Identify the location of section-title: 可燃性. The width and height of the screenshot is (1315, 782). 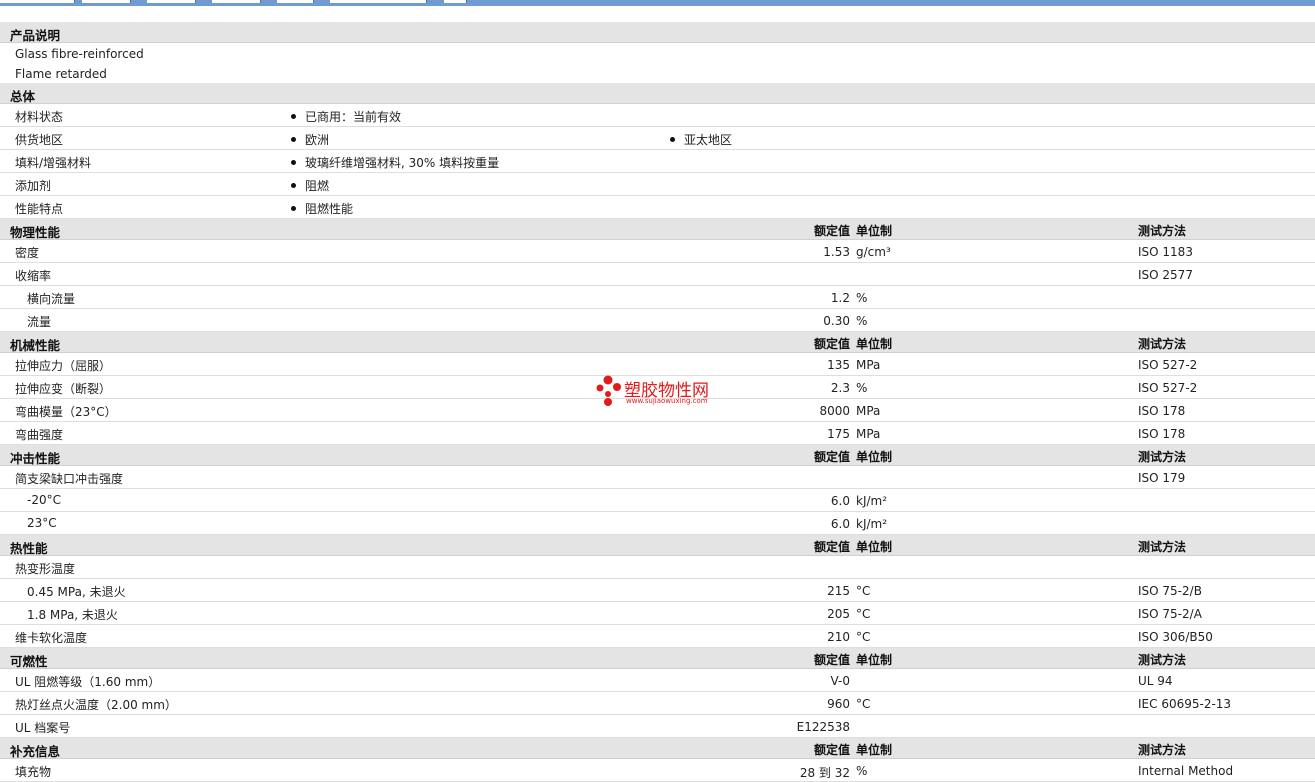
(29, 661).